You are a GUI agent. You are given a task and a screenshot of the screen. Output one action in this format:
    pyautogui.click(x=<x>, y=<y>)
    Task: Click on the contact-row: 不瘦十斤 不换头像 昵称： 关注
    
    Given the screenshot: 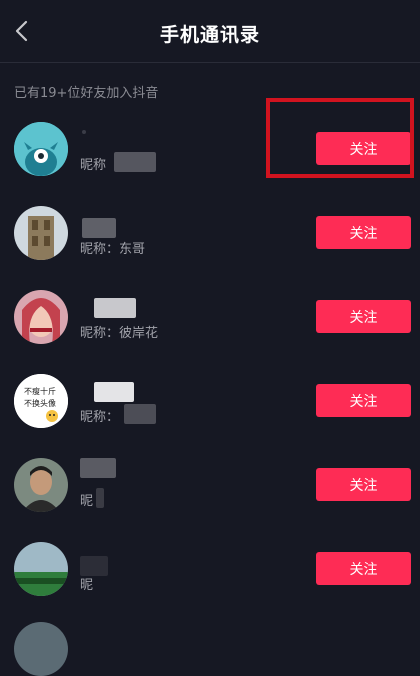 What is the action you would take?
    pyautogui.click(x=210, y=410)
    